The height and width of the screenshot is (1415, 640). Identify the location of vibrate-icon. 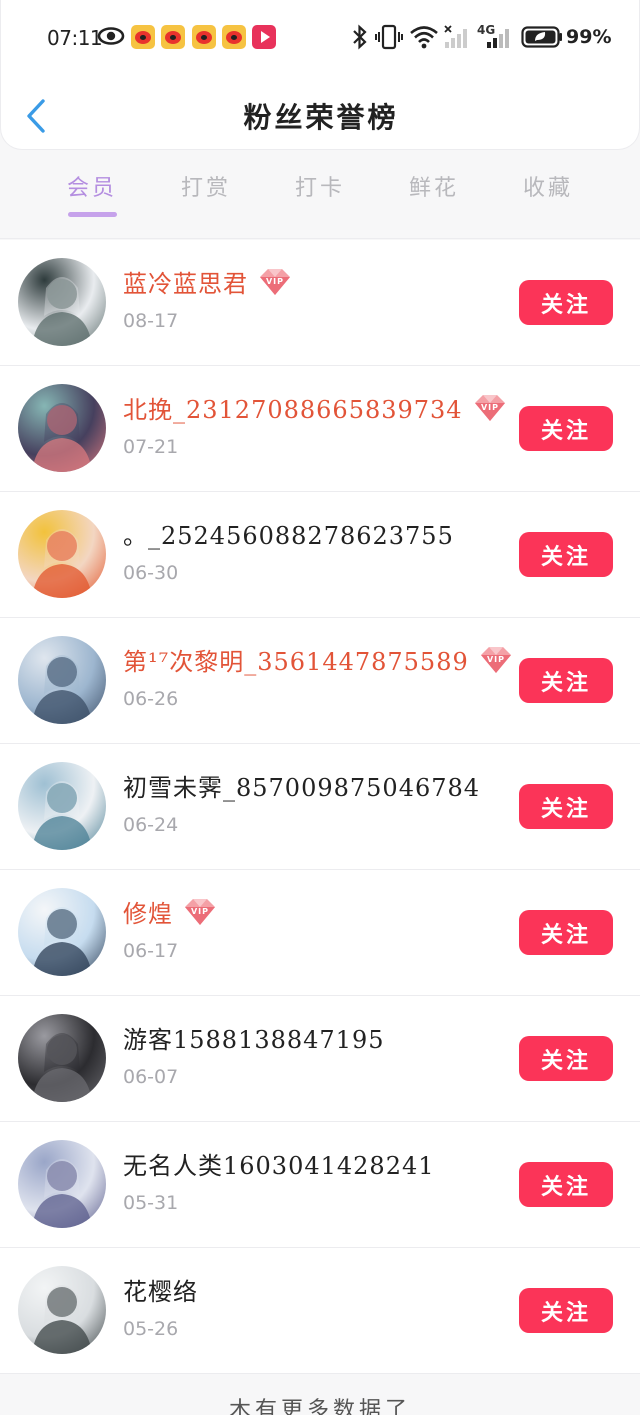
(389, 37).